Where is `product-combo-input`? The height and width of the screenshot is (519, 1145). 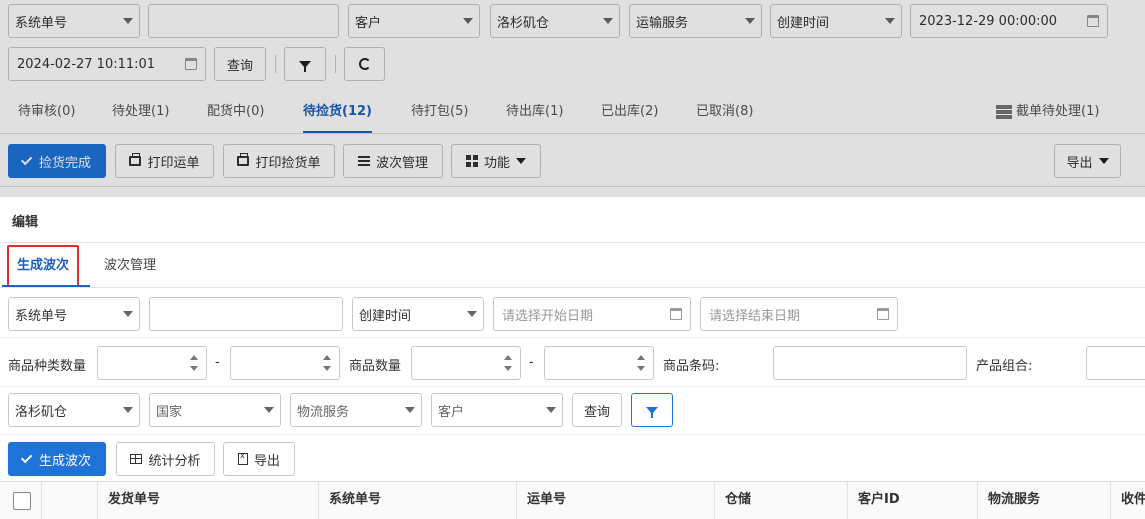
product-combo-input is located at coordinates (1115, 363).